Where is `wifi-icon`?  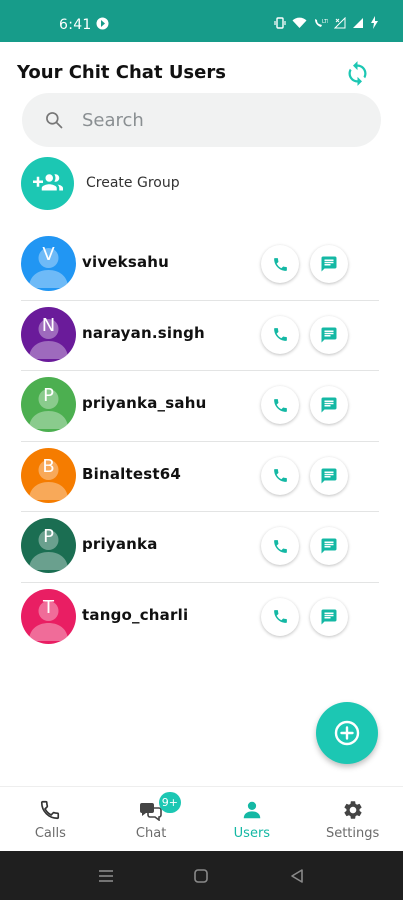 wifi-icon is located at coordinates (299, 22).